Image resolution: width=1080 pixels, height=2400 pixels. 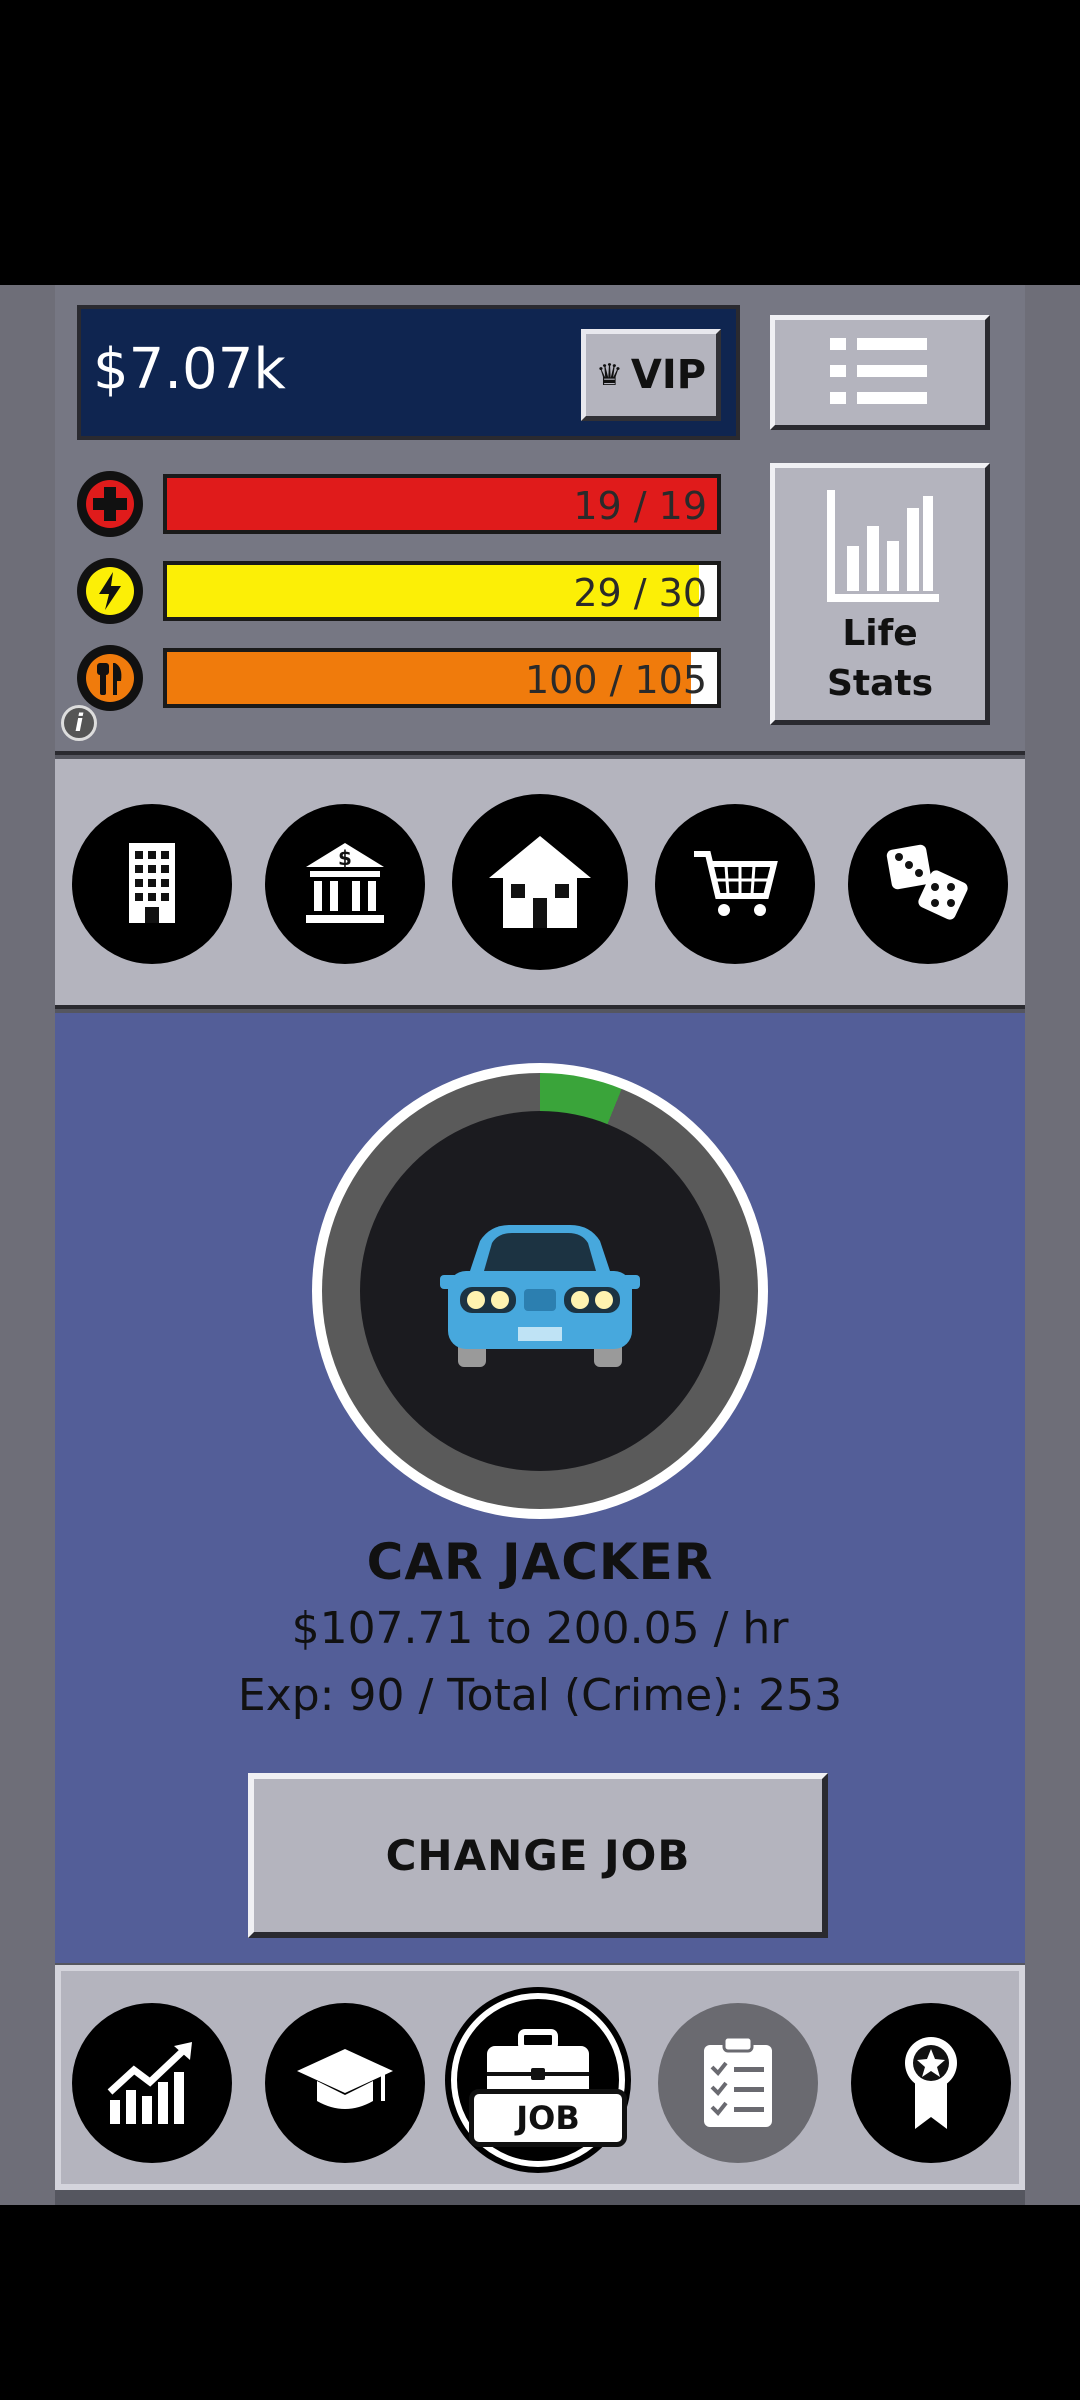 I want to click on car-icon, so click(x=540, y=1296).